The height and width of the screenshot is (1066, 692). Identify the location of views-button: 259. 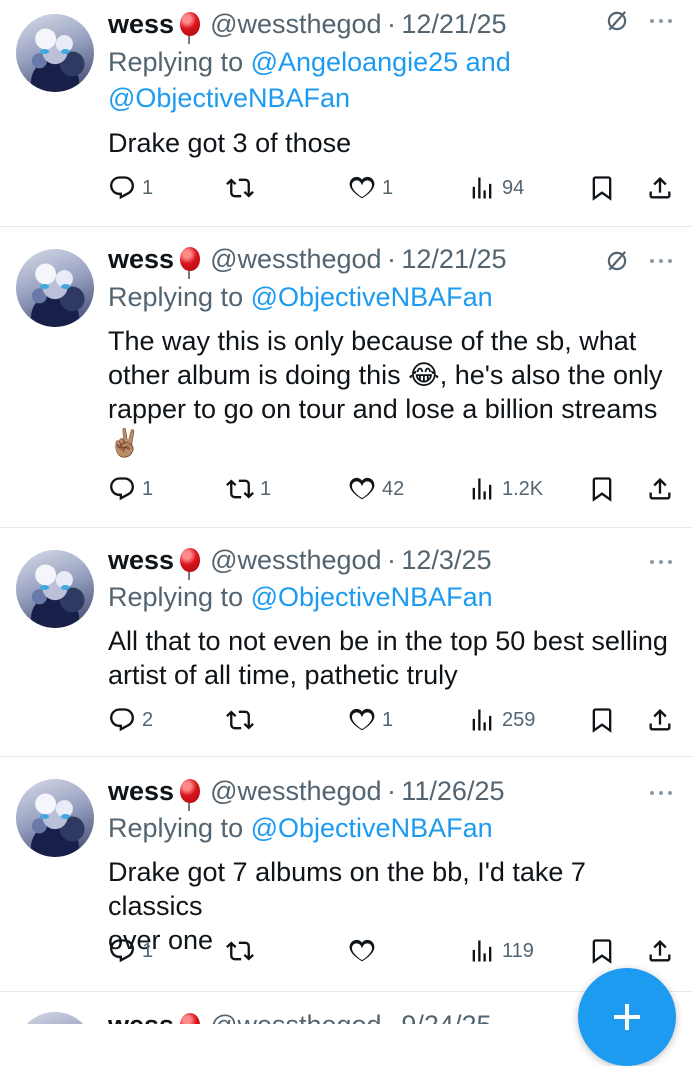
(501, 720).